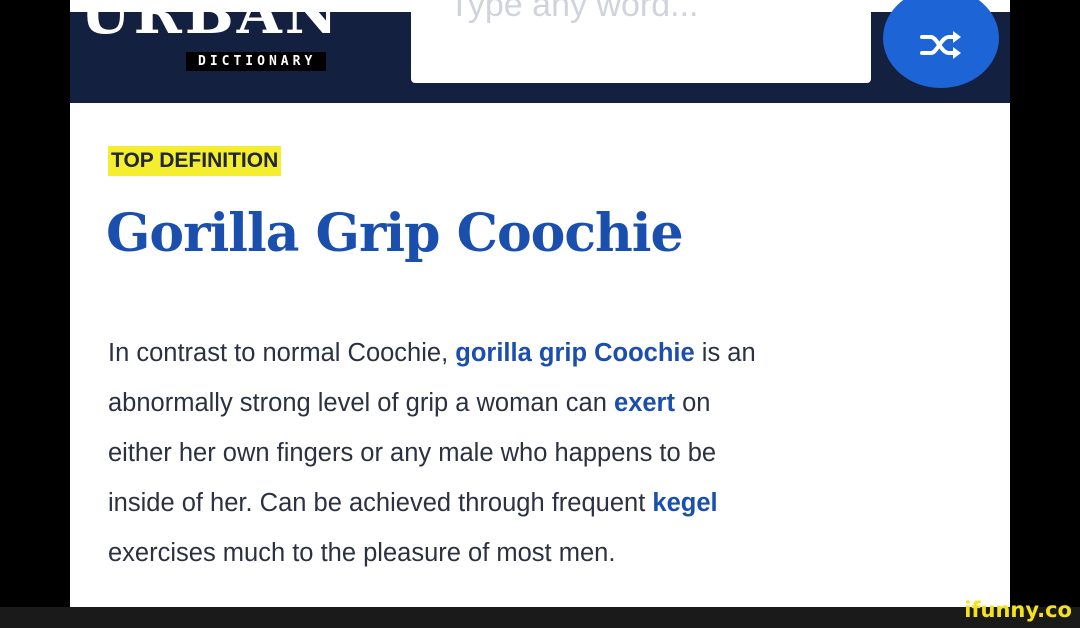  Describe the element at coordinates (195, 161) in the screenshot. I see `top-definition-badge: TOP DEFINITION` at that location.